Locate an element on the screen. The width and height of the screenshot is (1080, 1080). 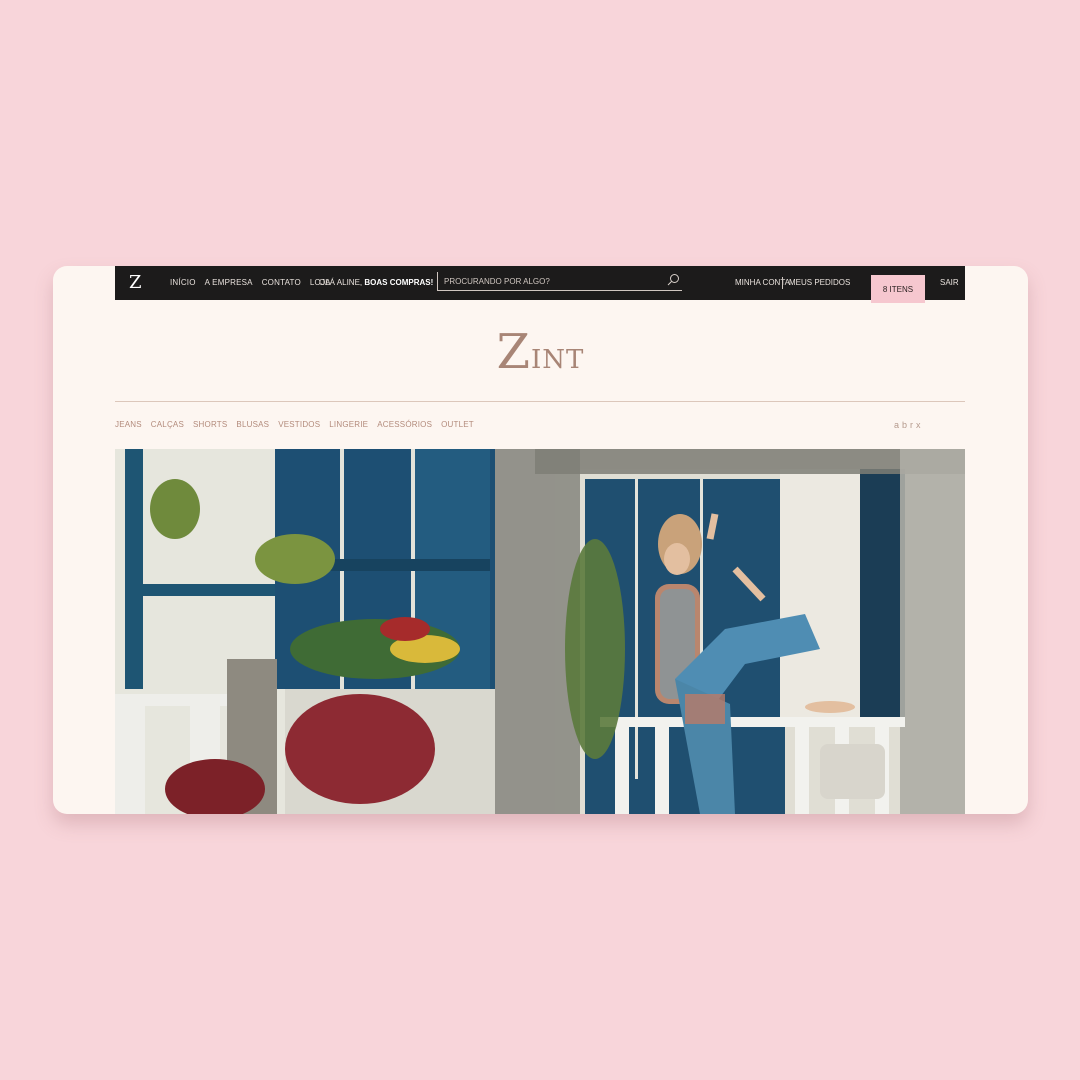
tagline: abrx is located at coordinates (909, 425).